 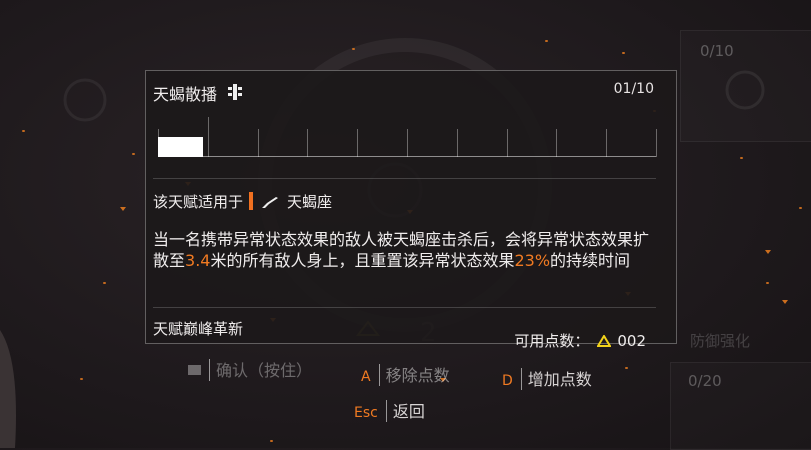 I want to click on specialization-point-icon, so click(x=604, y=340).